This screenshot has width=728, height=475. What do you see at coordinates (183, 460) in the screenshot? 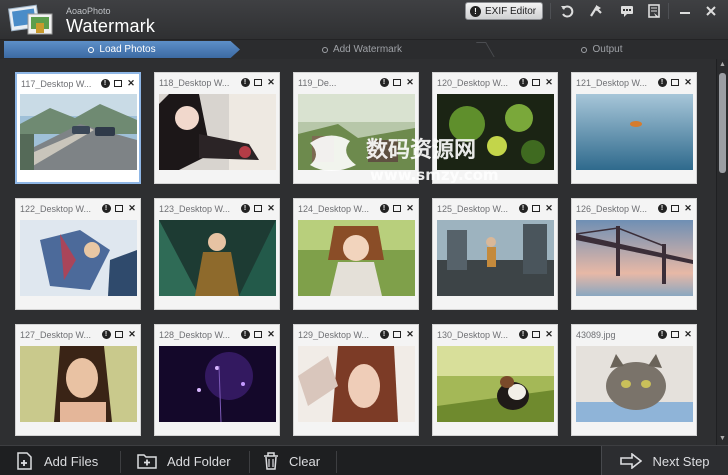
I see `add-folder-button: Add Folder` at bounding box center [183, 460].